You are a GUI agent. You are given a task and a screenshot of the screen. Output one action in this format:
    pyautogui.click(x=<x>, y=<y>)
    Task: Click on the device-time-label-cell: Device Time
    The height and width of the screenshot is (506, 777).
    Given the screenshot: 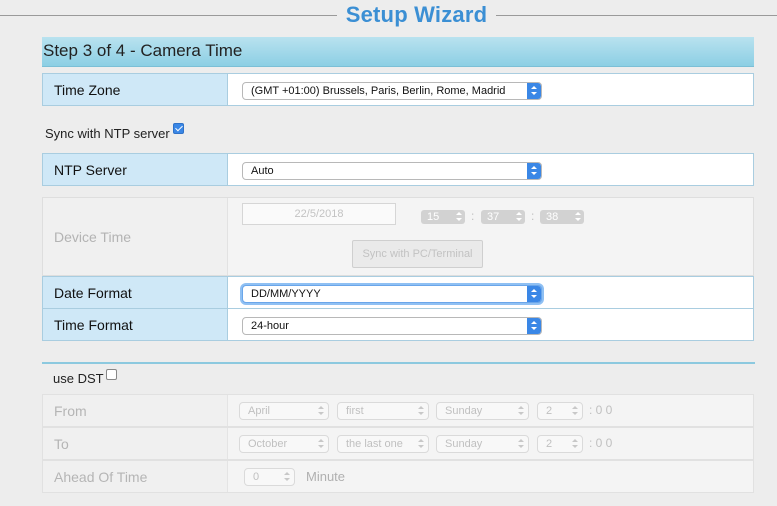 What is the action you would take?
    pyautogui.click(x=135, y=236)
    